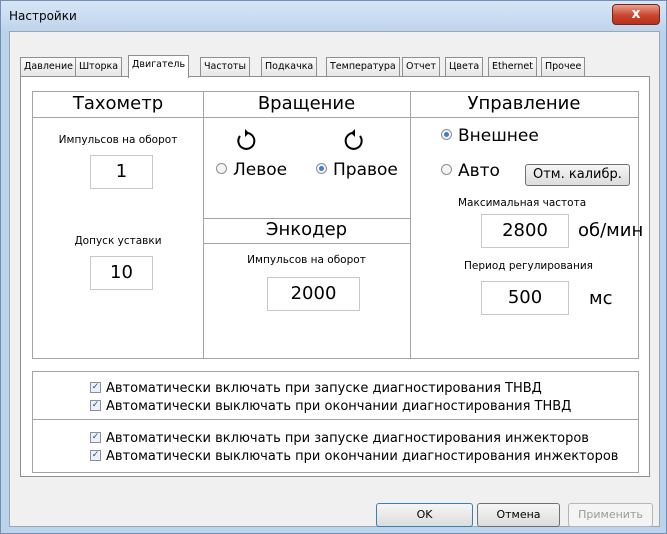 The image size is (667, 534). I want to click on cancel-calibration-button: Отм. калибр., so click(577, 175).